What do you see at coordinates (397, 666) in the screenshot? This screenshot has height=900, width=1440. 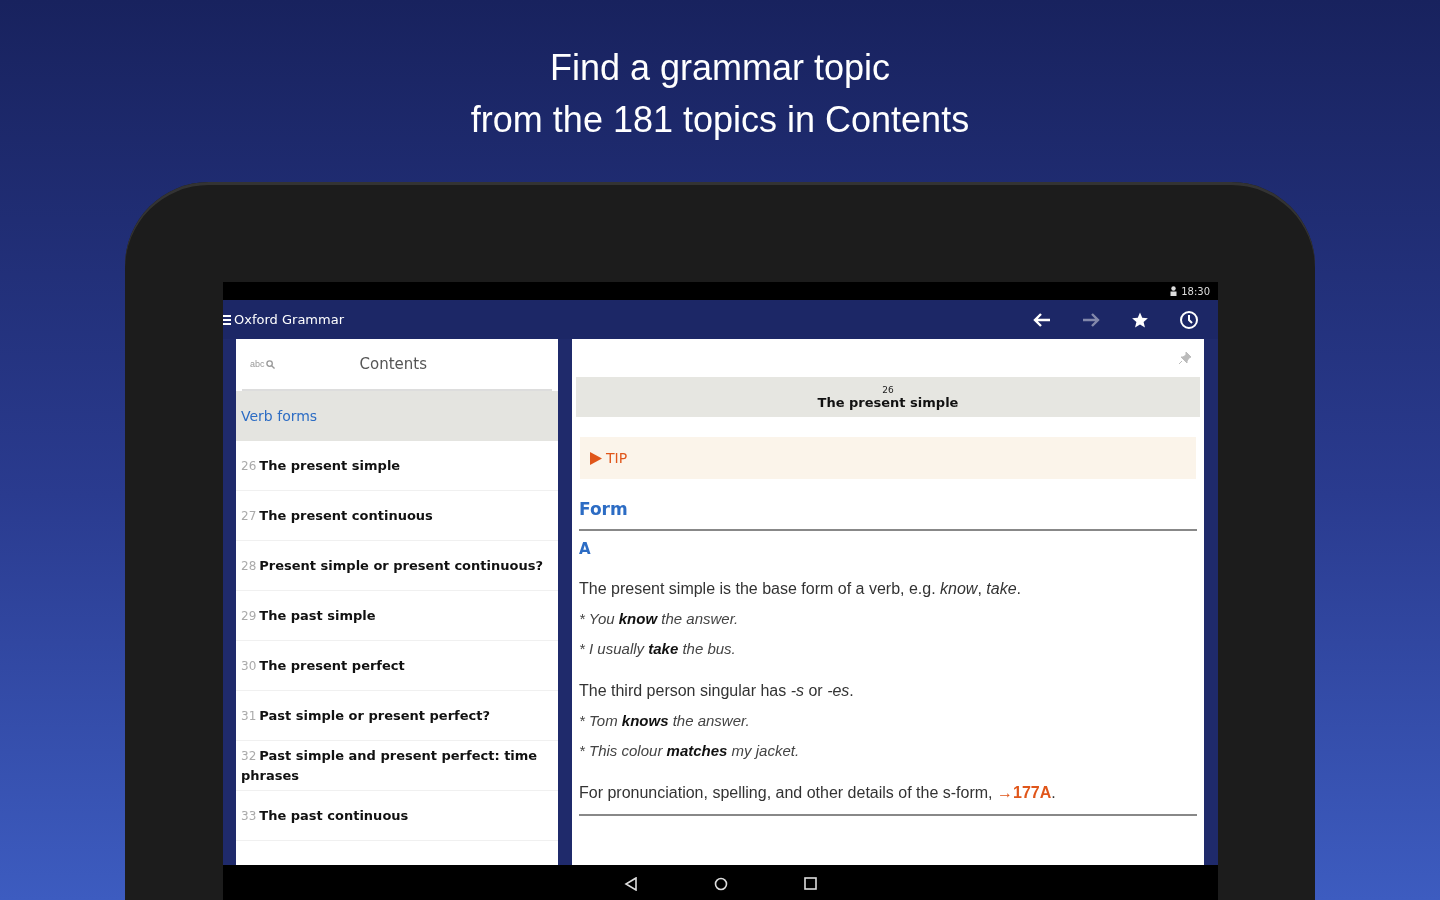 I see `topic-item: 30 The present perfect` at bounding box center [397, 666].